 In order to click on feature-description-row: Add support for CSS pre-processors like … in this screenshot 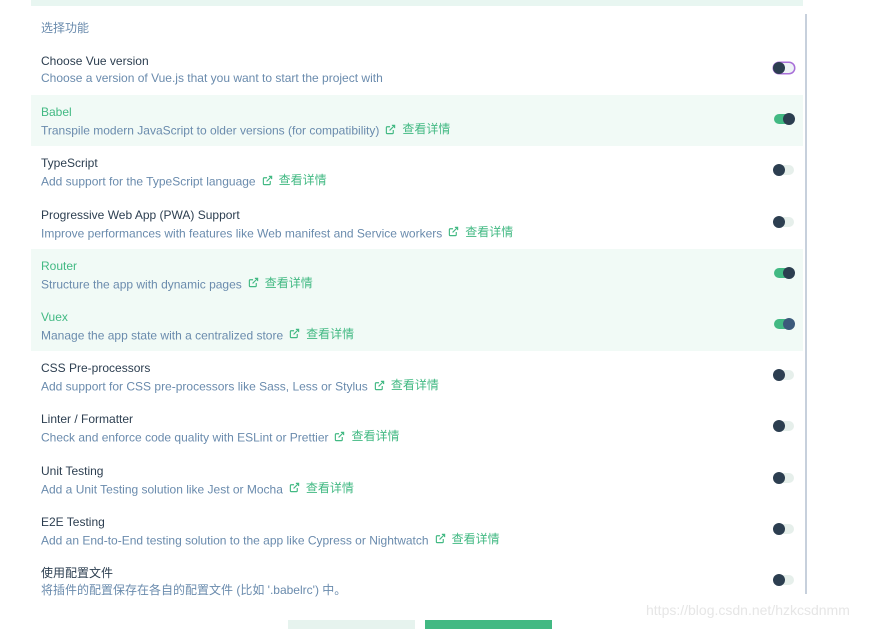, I will do `click(422, 386)`.